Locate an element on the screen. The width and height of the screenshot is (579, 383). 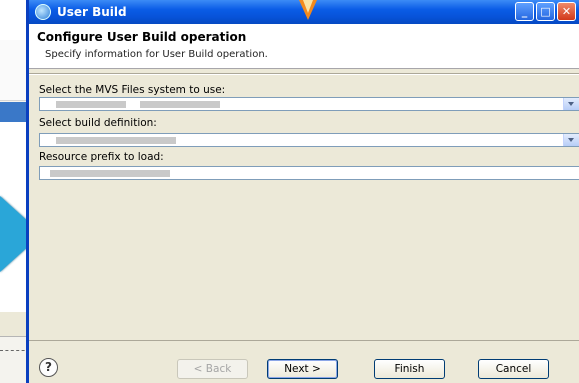
cancel-button: Cancel is located at coordinates (513, 369).